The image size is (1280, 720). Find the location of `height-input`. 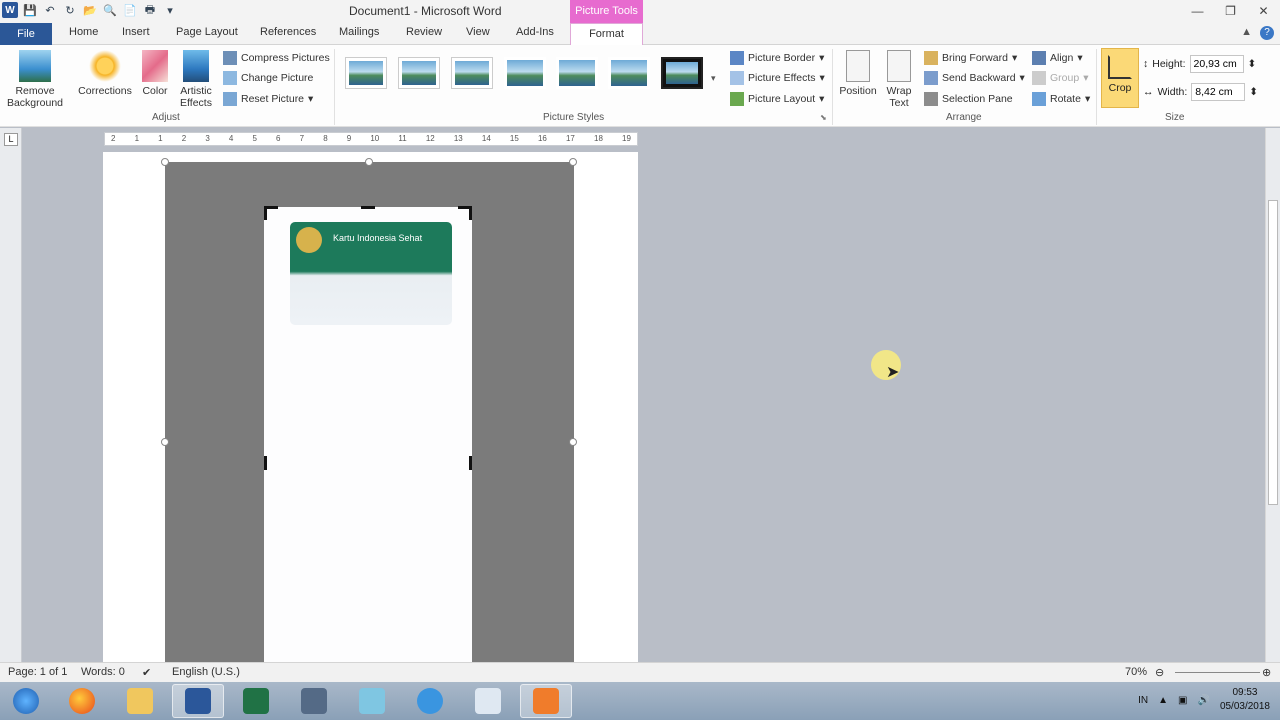

height-input is located at coordinates (1216, 64).